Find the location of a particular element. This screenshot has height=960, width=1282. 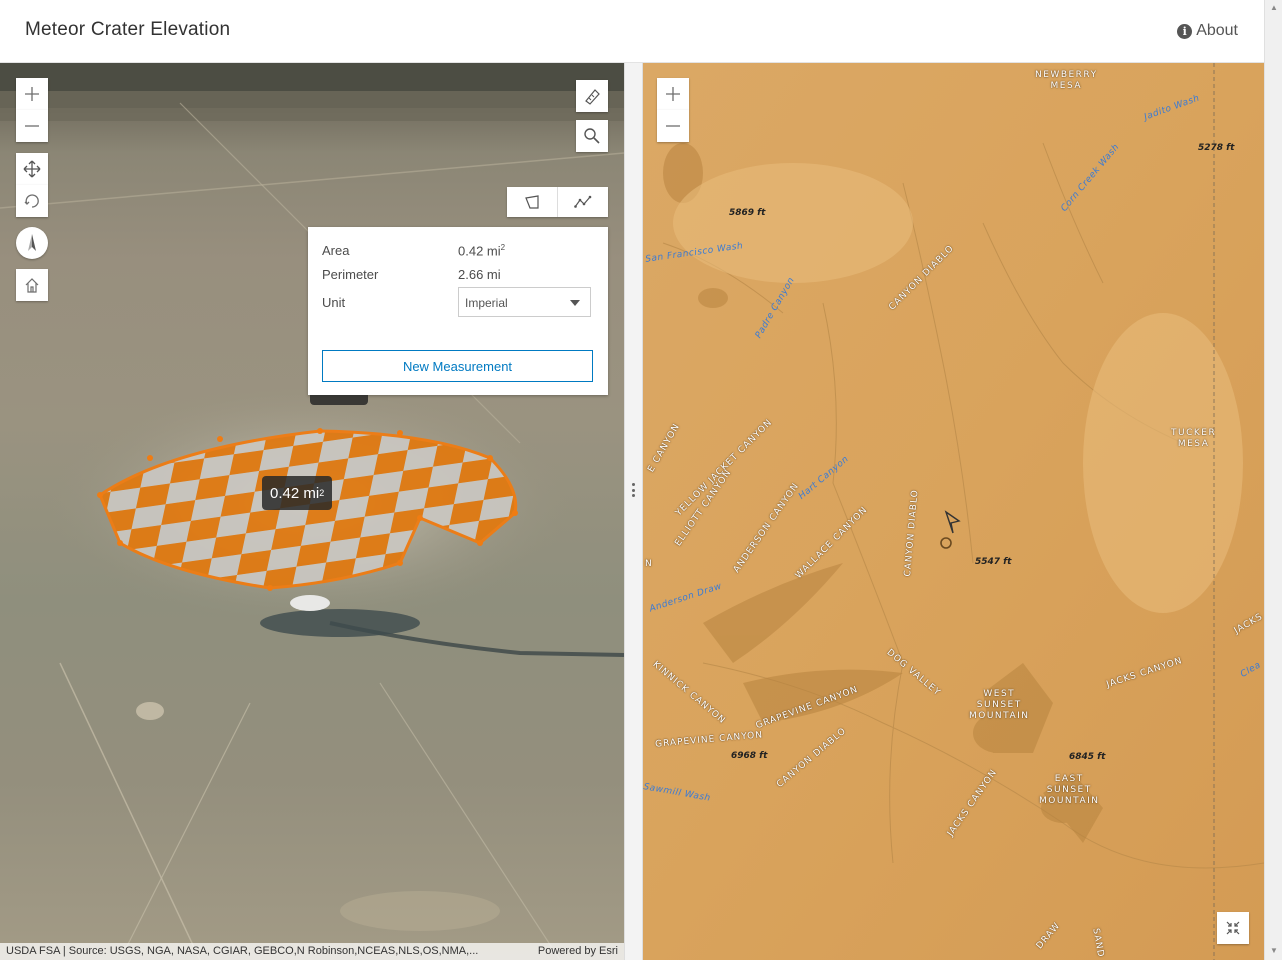

map-label-east-sunset-mountain: EAST SUNSET MOUNTAIN is located at coordinates (1069, 790).